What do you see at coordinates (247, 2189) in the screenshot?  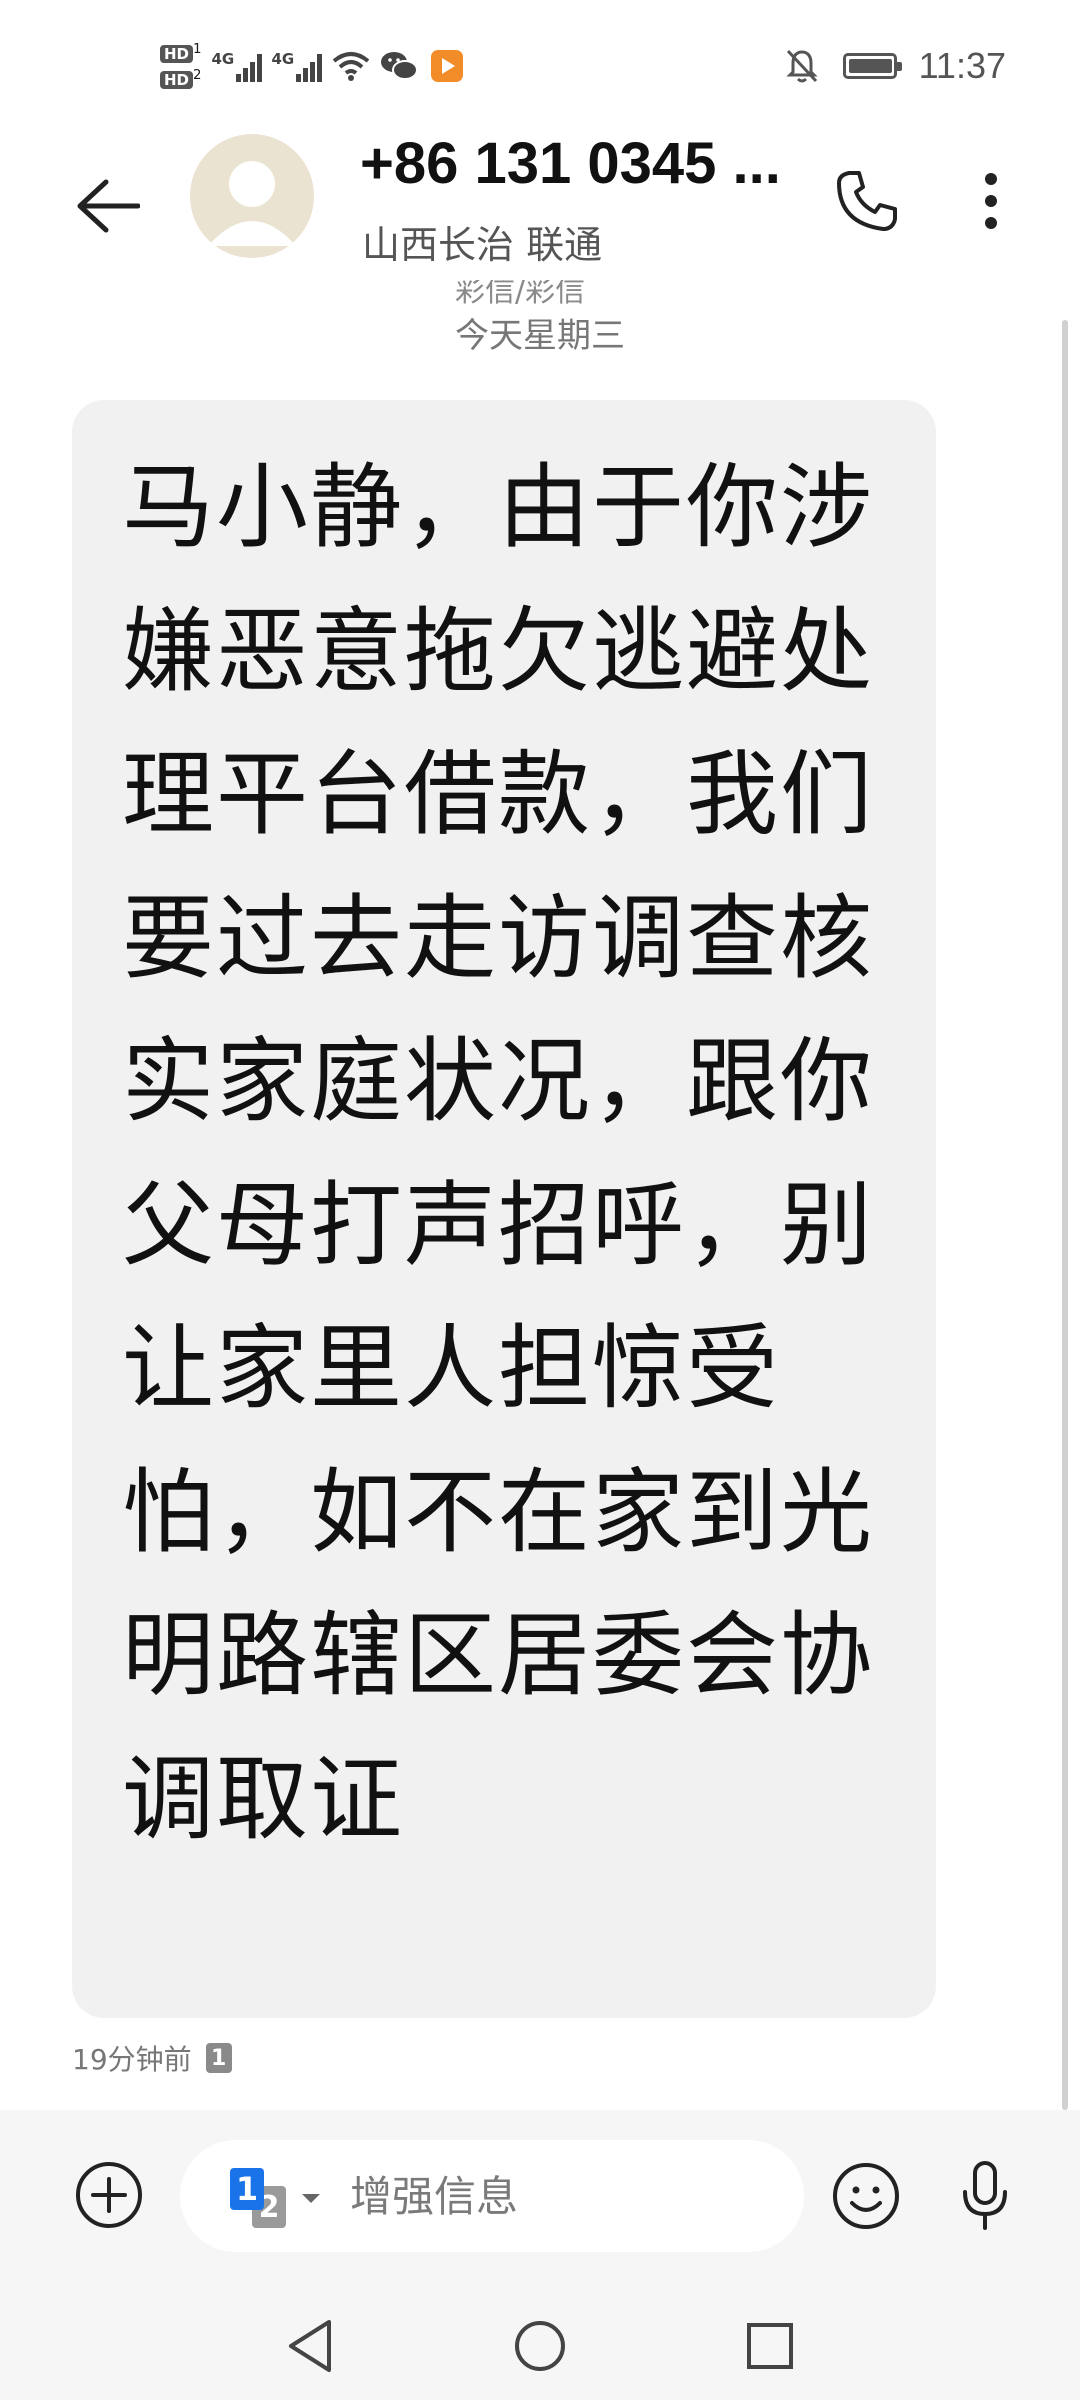 I see `sim-primary: 1` at bounding box center [247, 2189].